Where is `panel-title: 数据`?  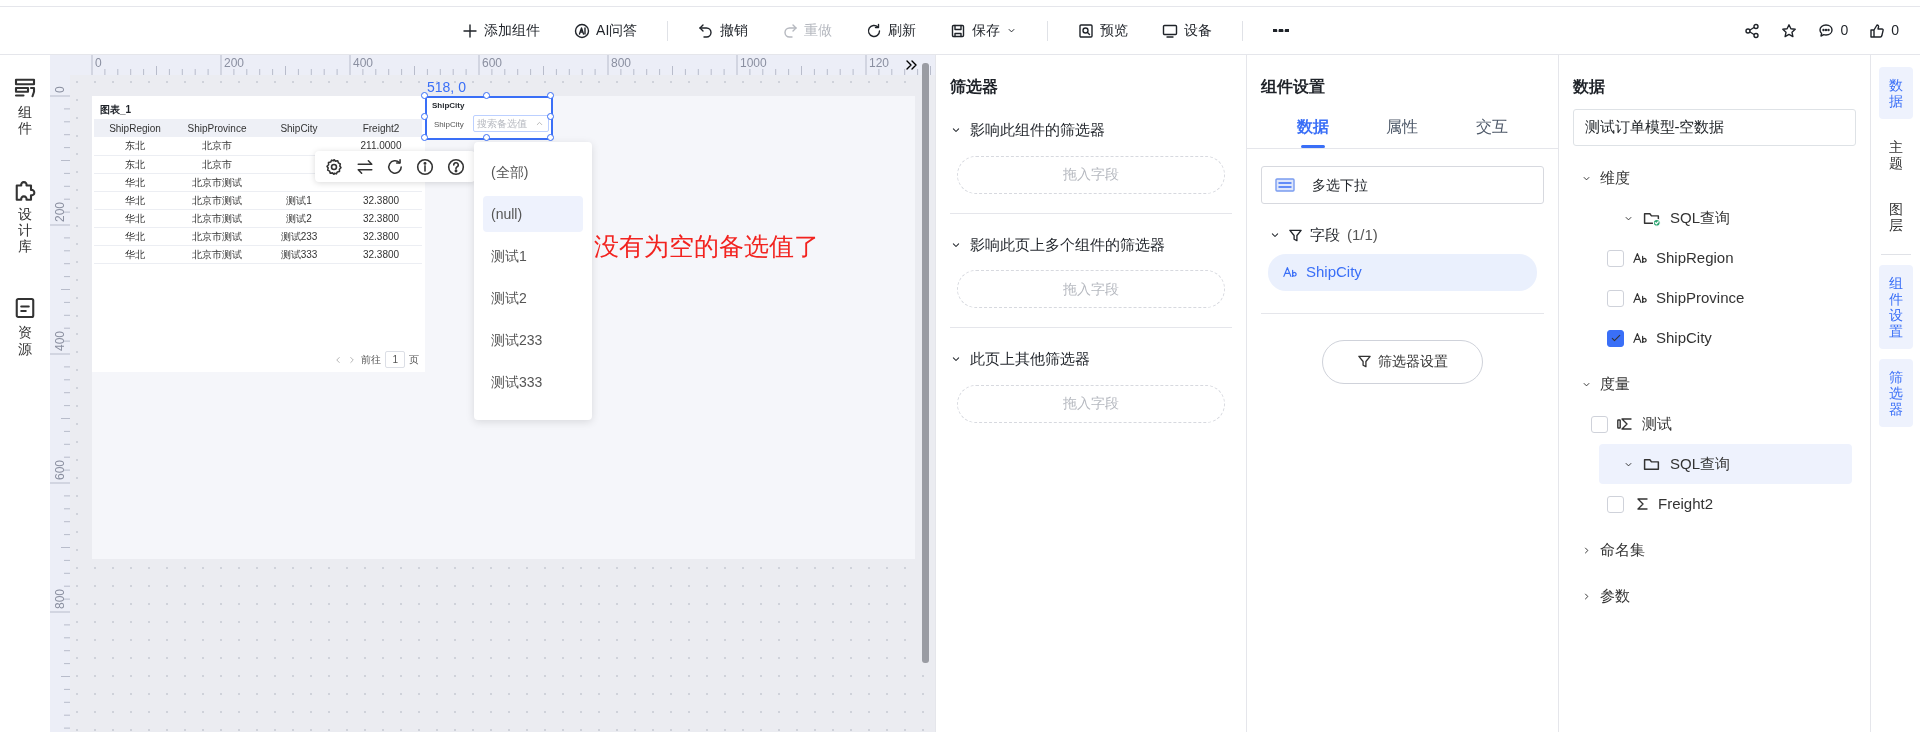 panel-title: 数据 is located at coordinates (1589, 87).